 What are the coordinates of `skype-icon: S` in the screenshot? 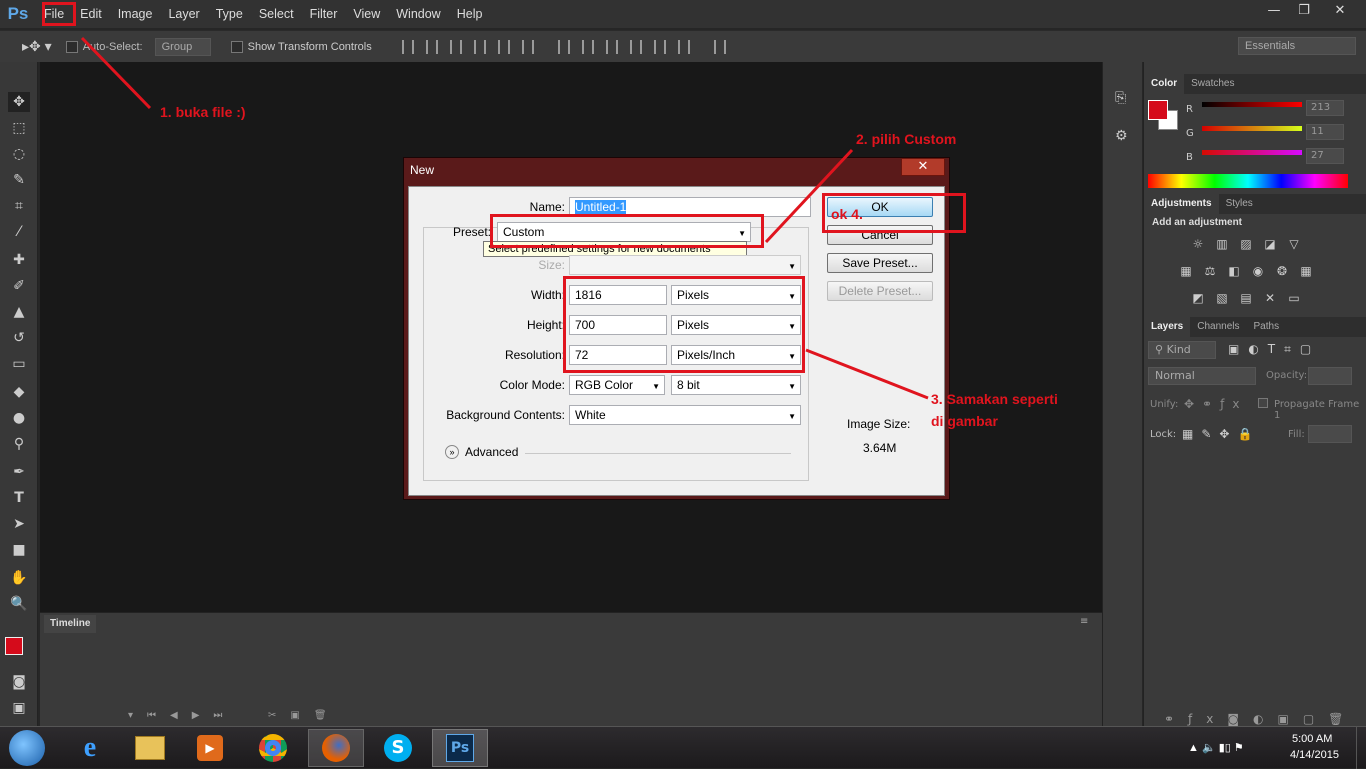 It's located at (398, 748).